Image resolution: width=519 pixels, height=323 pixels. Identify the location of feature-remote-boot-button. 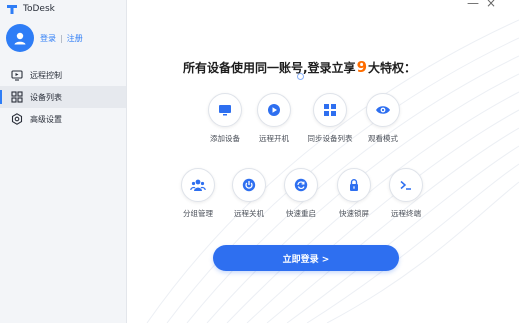
(274, 110).